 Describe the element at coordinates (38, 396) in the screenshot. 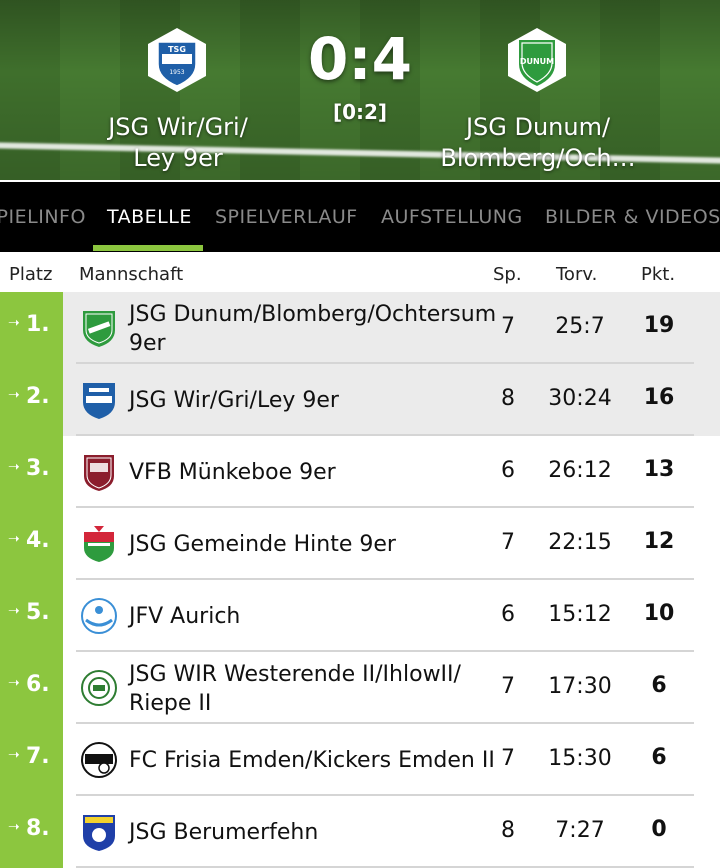

I see `place-number: 2.` at that location.